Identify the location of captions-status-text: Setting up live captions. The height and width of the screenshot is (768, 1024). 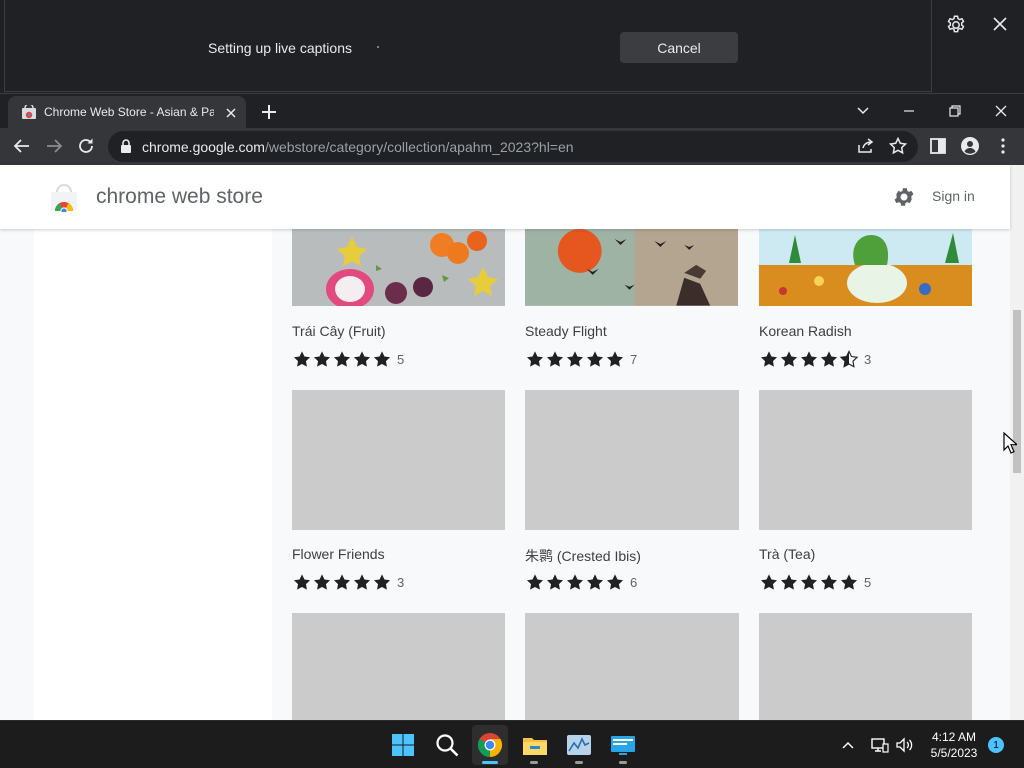
(280, 48).